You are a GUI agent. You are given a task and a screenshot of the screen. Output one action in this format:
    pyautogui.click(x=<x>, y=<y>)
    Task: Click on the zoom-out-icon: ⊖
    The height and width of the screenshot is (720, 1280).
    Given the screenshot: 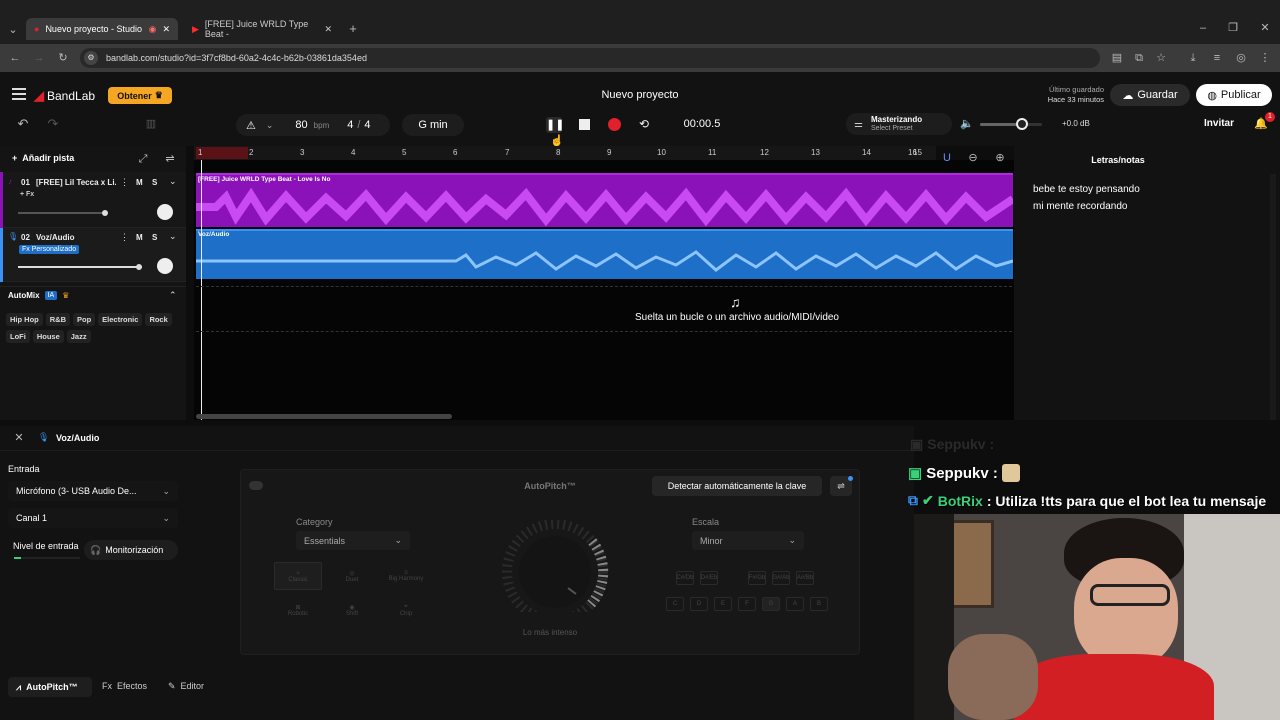 What is the action you would take?
    pyautogui.click(x=973, y=158)
    